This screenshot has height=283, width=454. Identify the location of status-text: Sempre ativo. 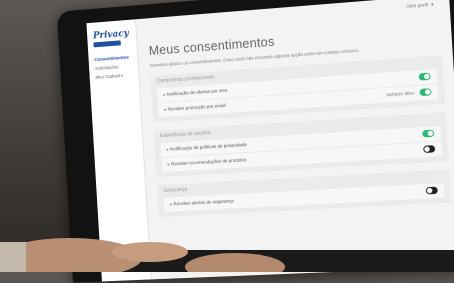
(400, 94).